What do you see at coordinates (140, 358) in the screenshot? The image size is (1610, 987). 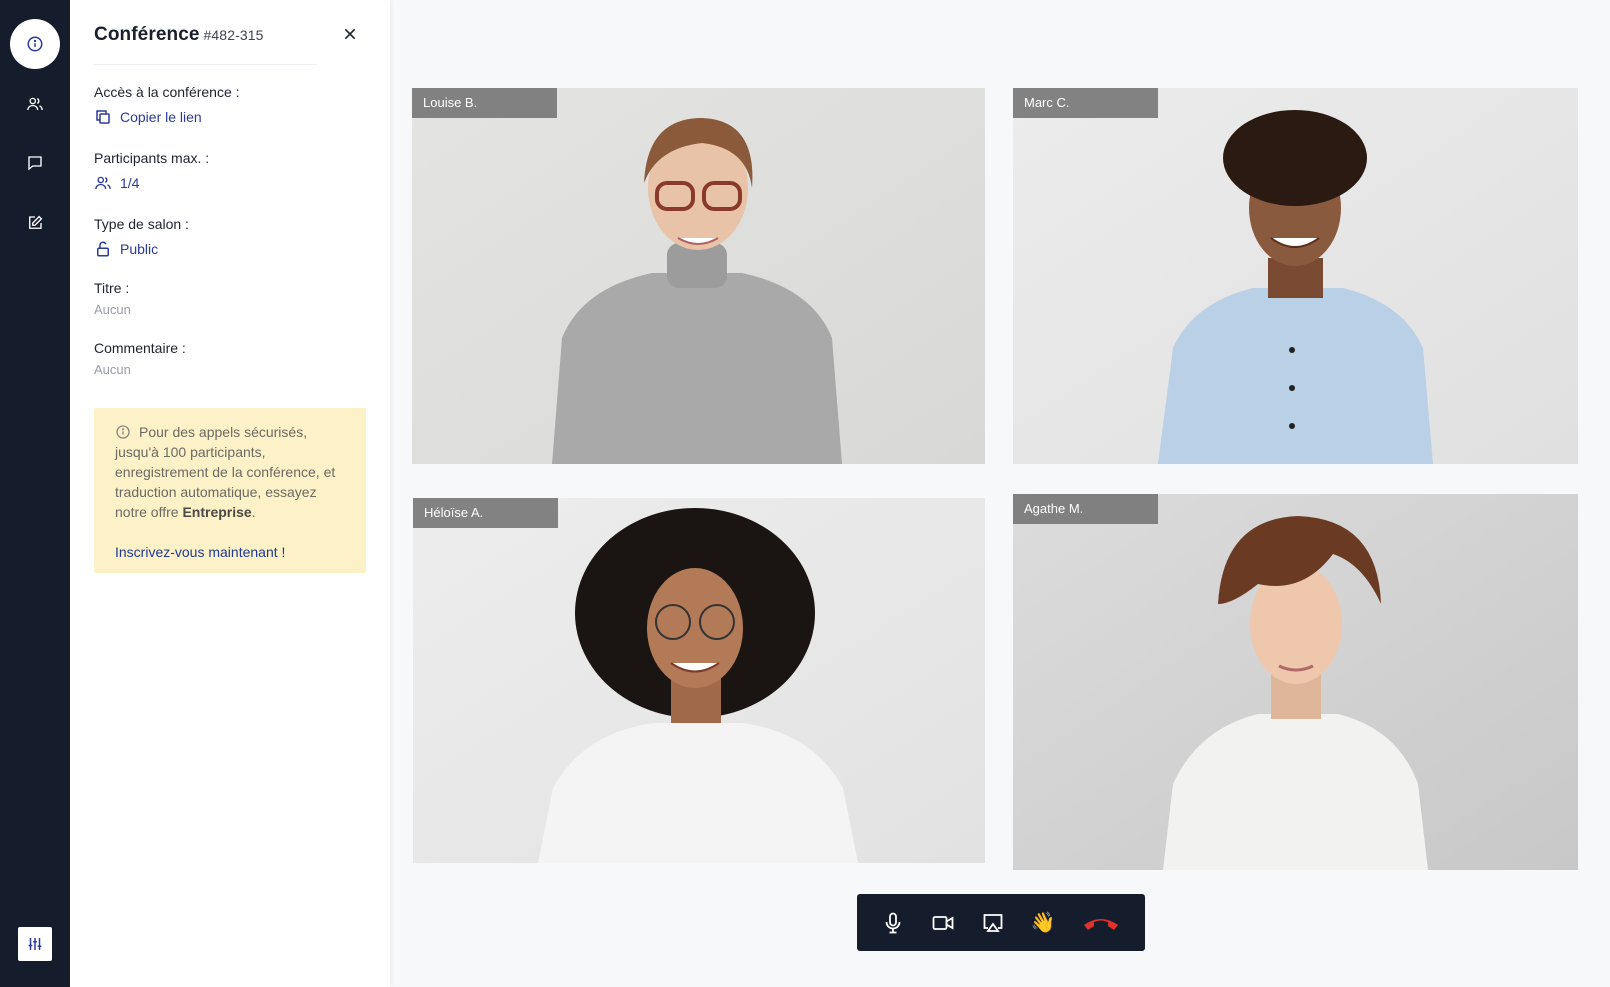 I see `comment-field: Commentaire : Aucun` at bounding box center [140, 358].